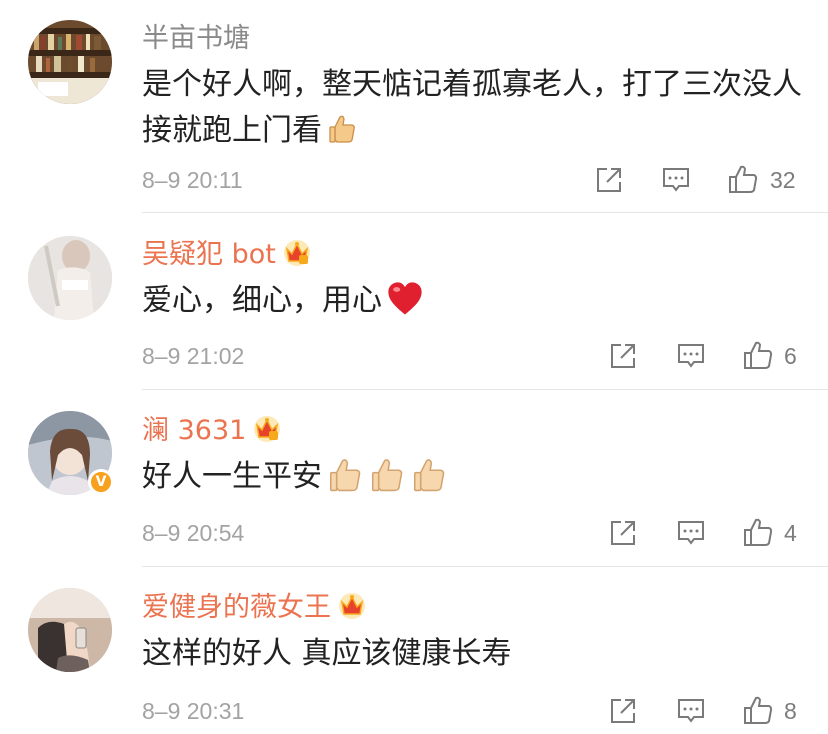 Image resolution: width=828 pixels, height=734 pixels. Describe the element at coordinates (262, 300) in the screenshot. I see `comment-body: 爱心，细心，用心` at that location.